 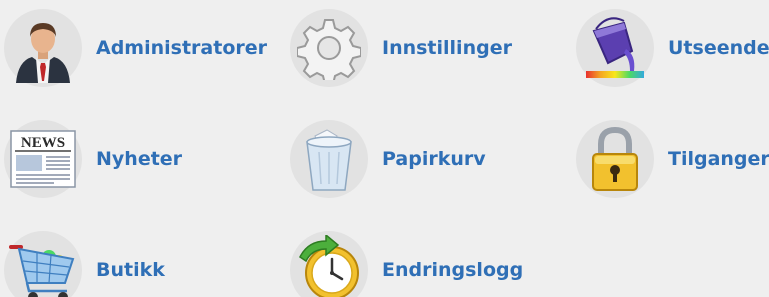 What do you see at coordinates (718, 48) in the screenshot?
I see `tile-label: Utseende` at bounding box center [718, 48].